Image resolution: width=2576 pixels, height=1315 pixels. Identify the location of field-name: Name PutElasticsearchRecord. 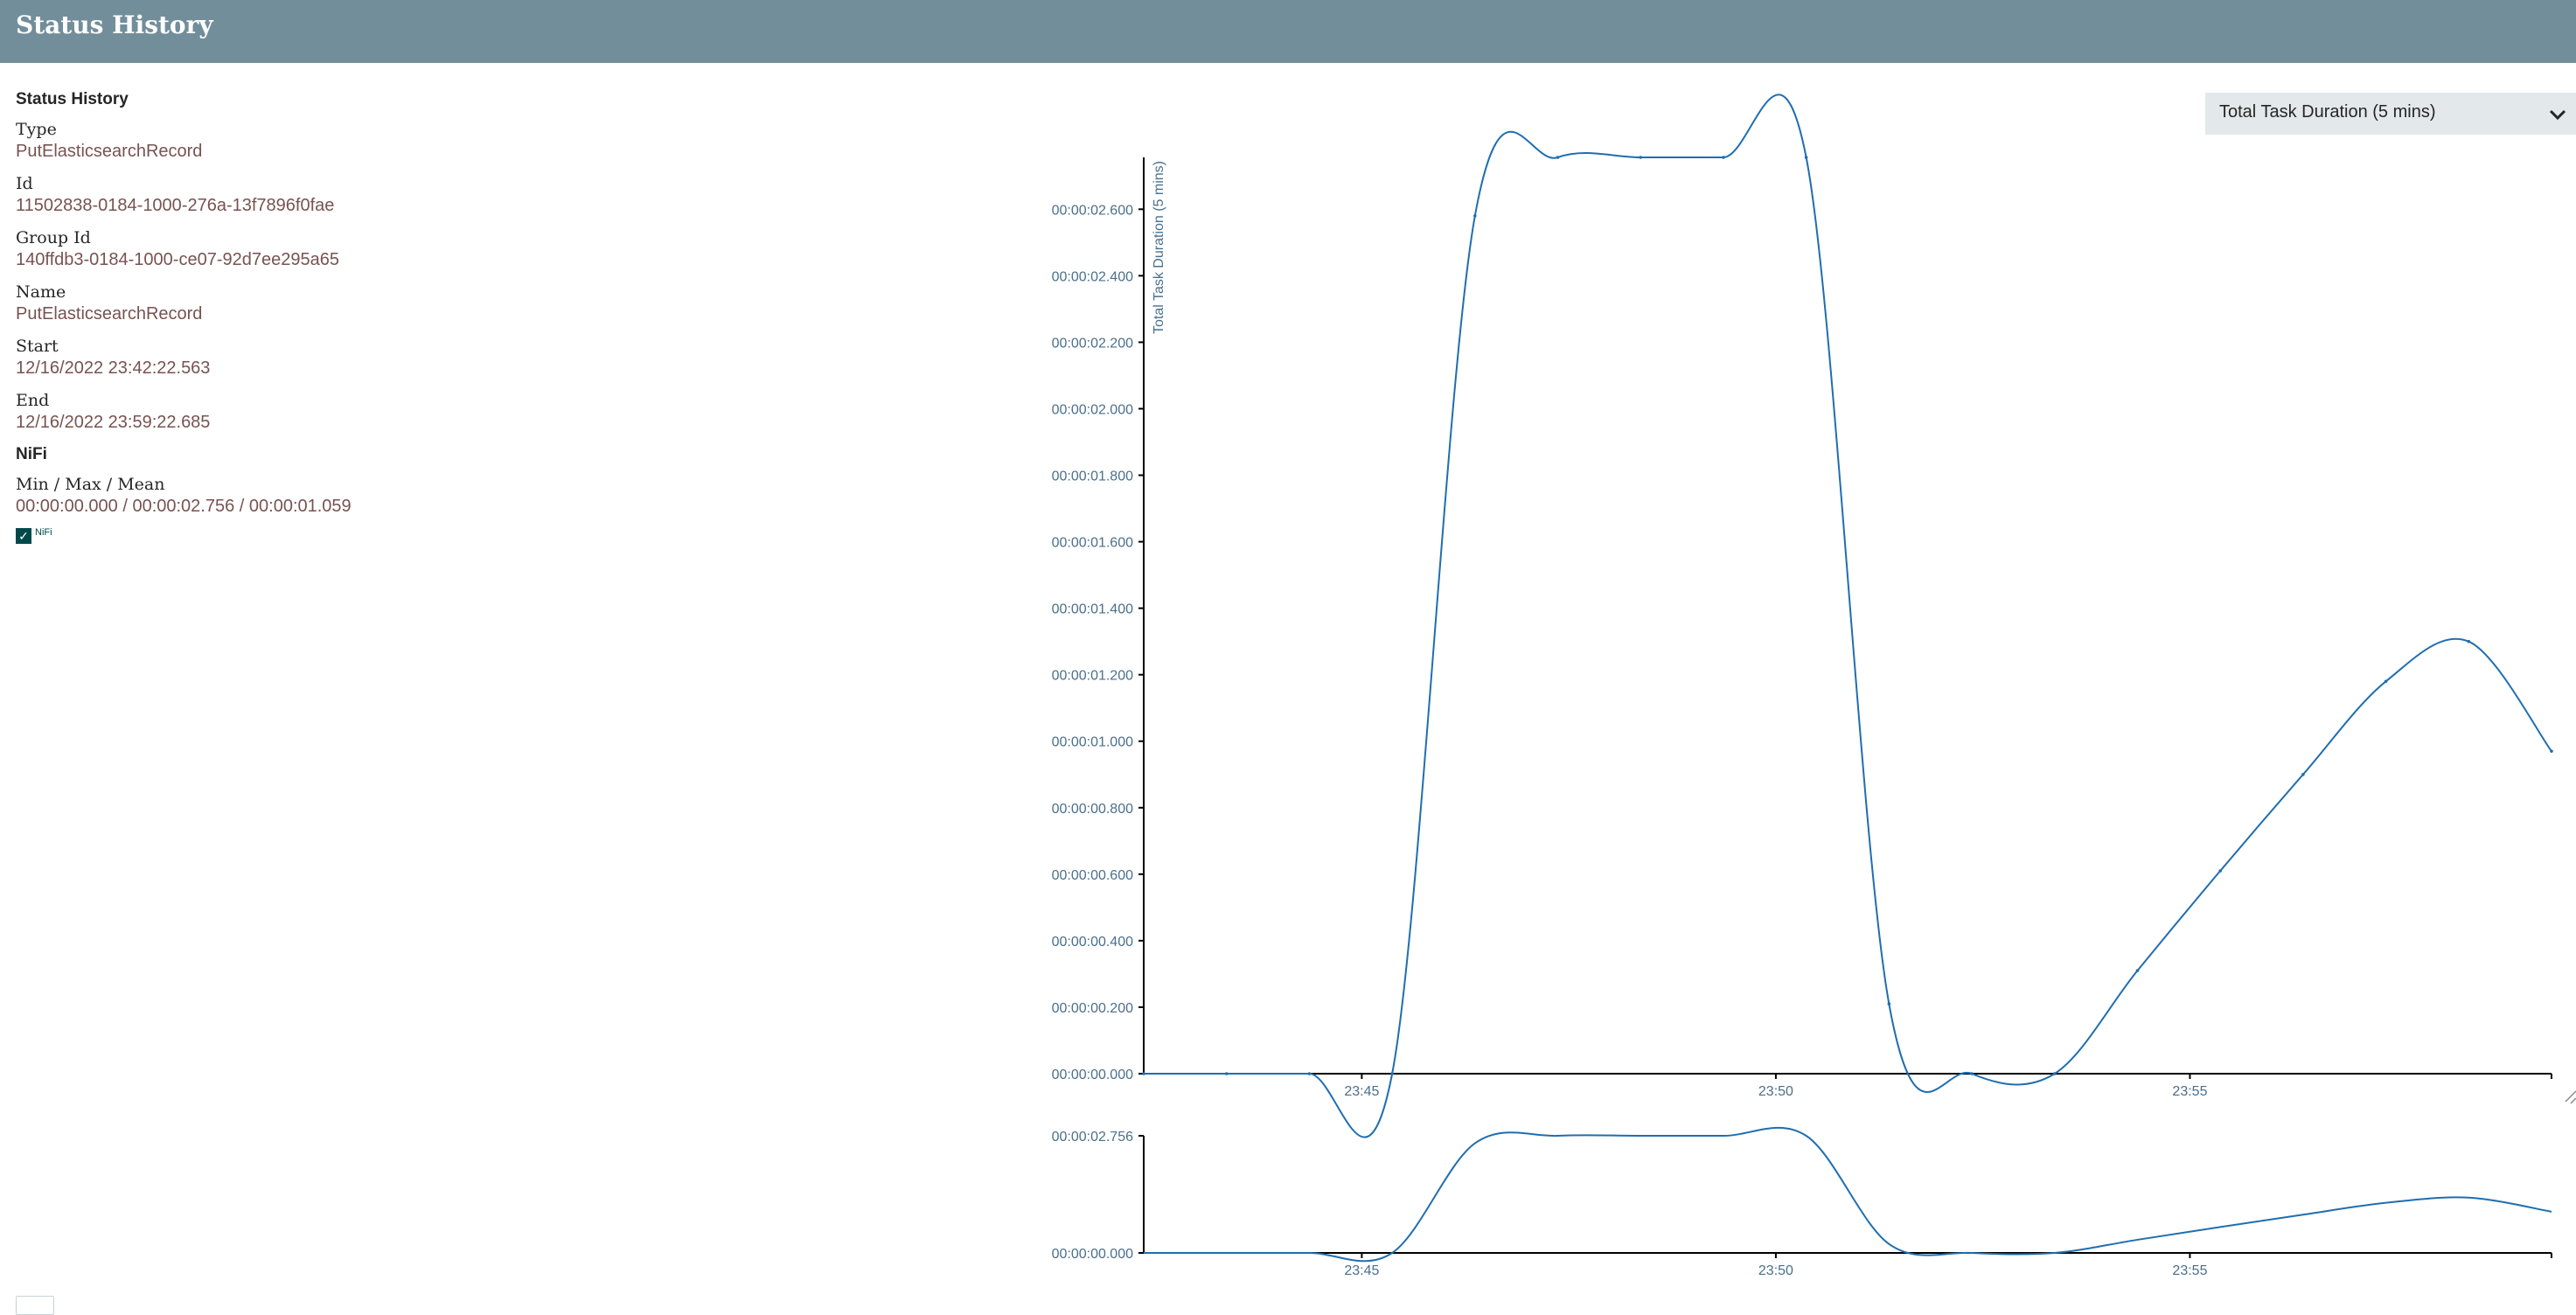
(278, 303).